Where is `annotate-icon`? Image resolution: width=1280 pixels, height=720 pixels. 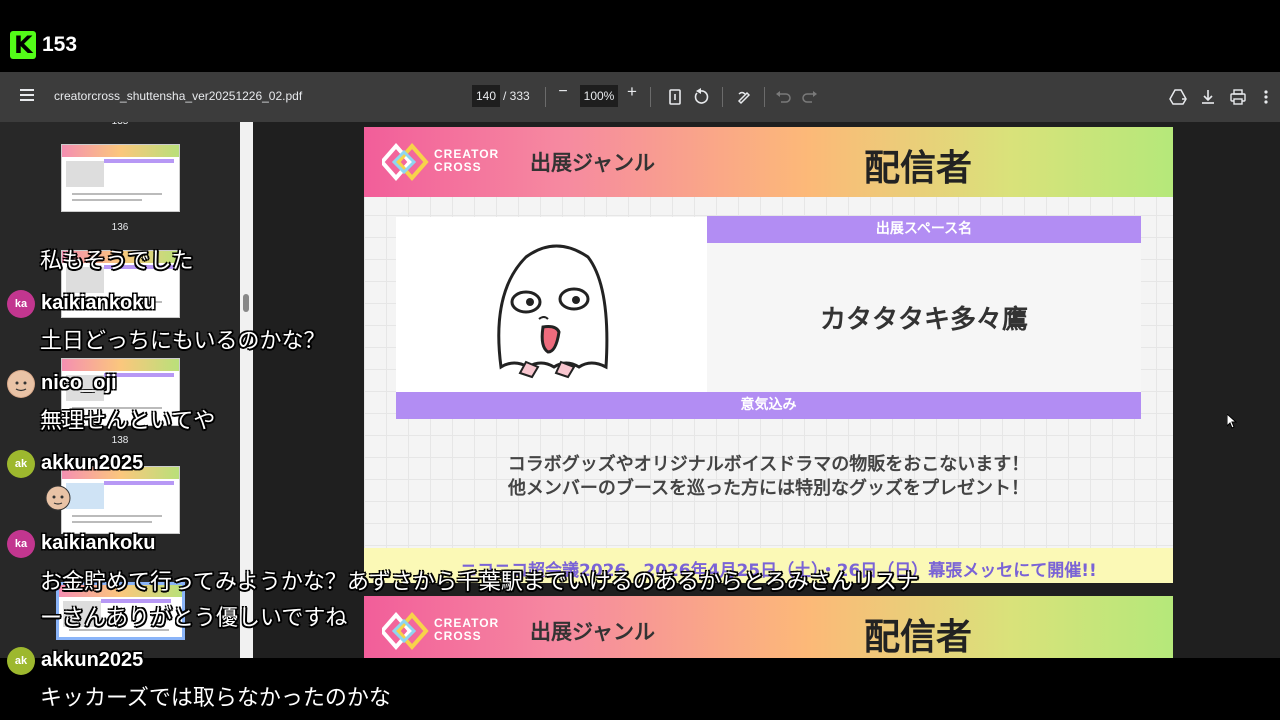
annotate-icon is located at coordinates (745, 97).